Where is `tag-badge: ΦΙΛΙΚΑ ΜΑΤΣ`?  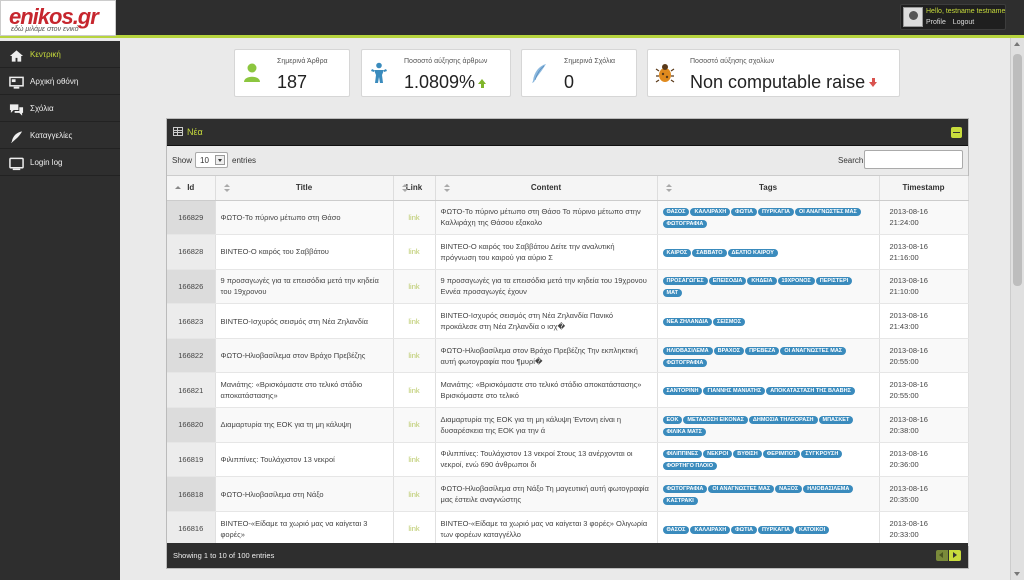
tag-badge: ΦΙΛΙΚΑ ΜΑΤΣ is located at coordinates (684, 431).